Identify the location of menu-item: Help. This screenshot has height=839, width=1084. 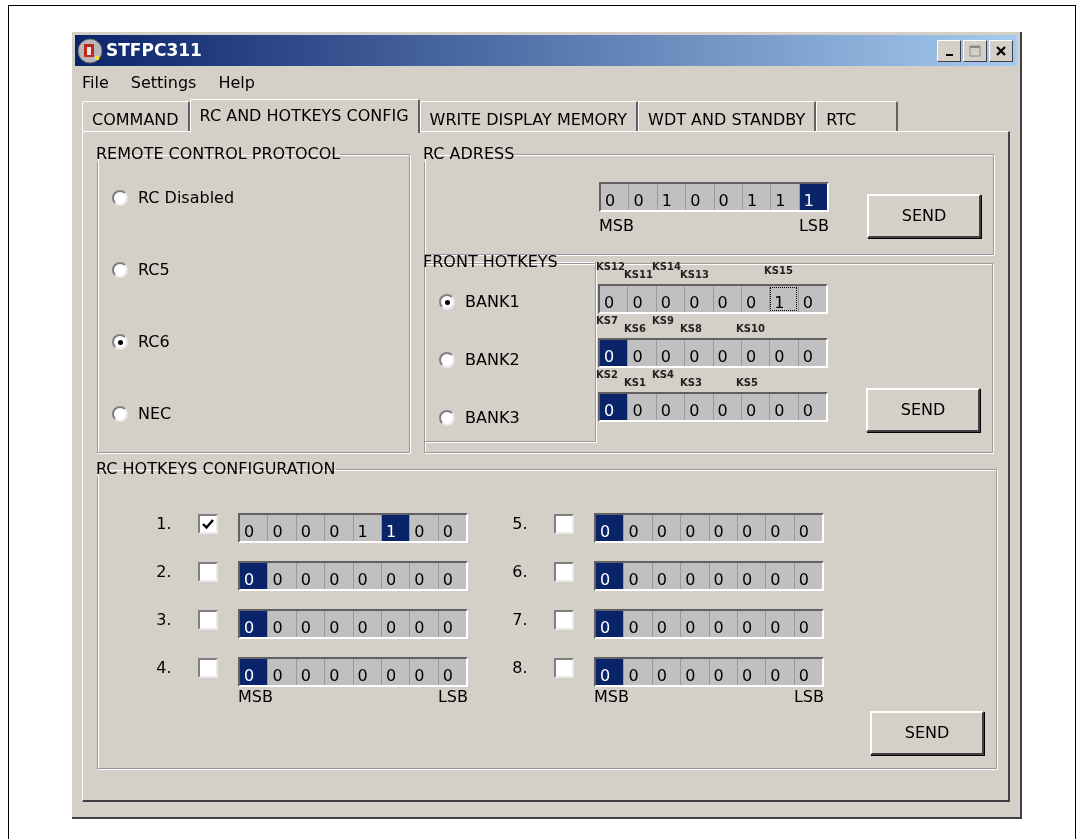
(236, 83).